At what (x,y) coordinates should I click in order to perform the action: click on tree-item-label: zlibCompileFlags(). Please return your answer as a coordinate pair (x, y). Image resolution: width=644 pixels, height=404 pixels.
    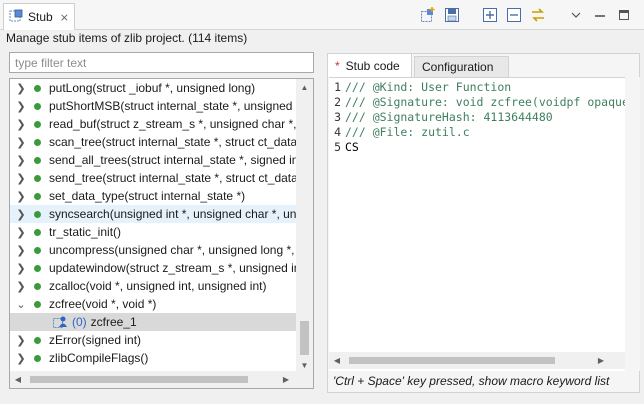
    Looking at the image, I should click on (99, 358).